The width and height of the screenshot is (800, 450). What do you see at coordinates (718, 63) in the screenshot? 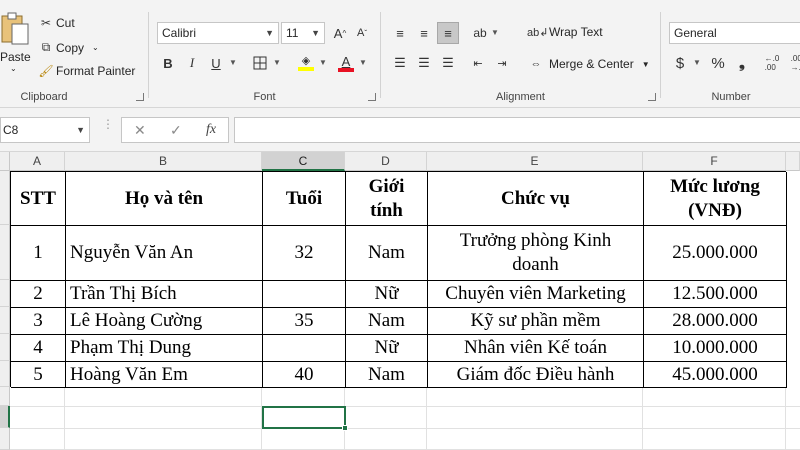
I see `percent-button: %` at bounding box center [718, 63].